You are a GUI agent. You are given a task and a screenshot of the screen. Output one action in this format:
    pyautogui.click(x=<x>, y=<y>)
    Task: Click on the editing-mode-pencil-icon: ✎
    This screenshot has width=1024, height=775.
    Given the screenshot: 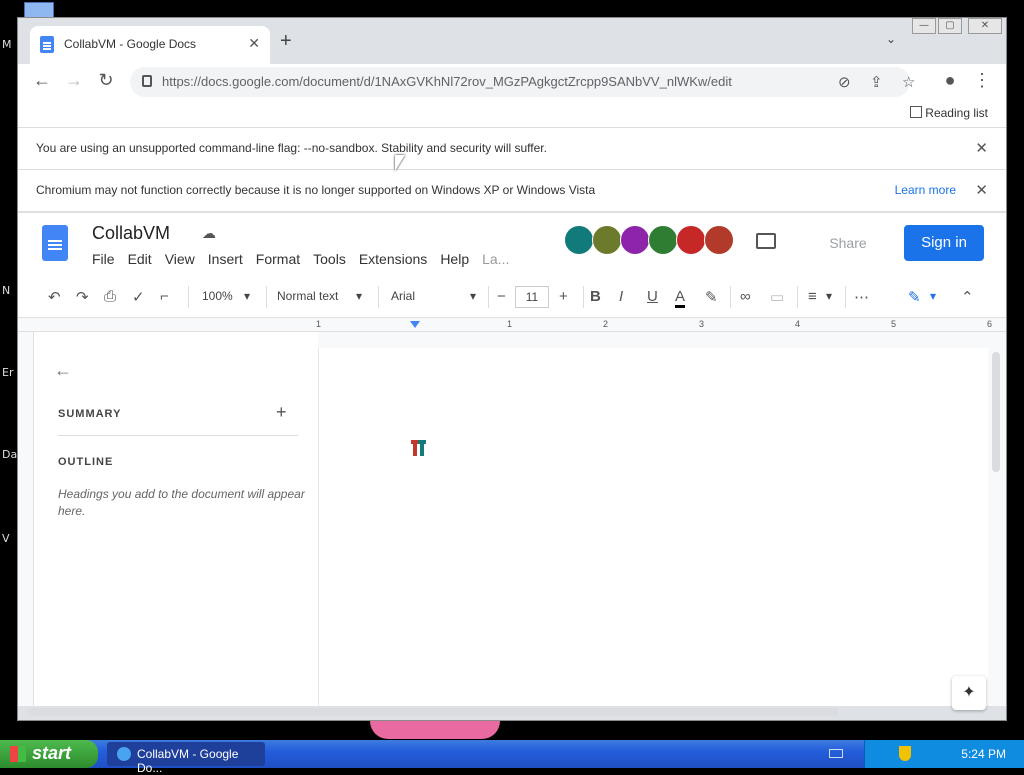 What is the action you would take?
    pyautogui.click(x=914, y=297)
    